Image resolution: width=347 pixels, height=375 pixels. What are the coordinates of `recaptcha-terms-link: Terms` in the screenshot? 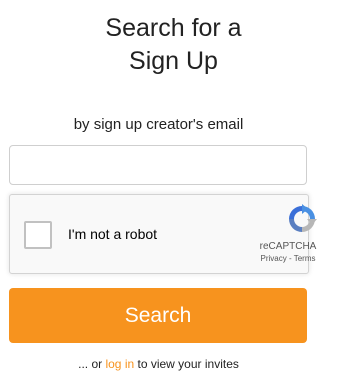 It's located at (305, 258).